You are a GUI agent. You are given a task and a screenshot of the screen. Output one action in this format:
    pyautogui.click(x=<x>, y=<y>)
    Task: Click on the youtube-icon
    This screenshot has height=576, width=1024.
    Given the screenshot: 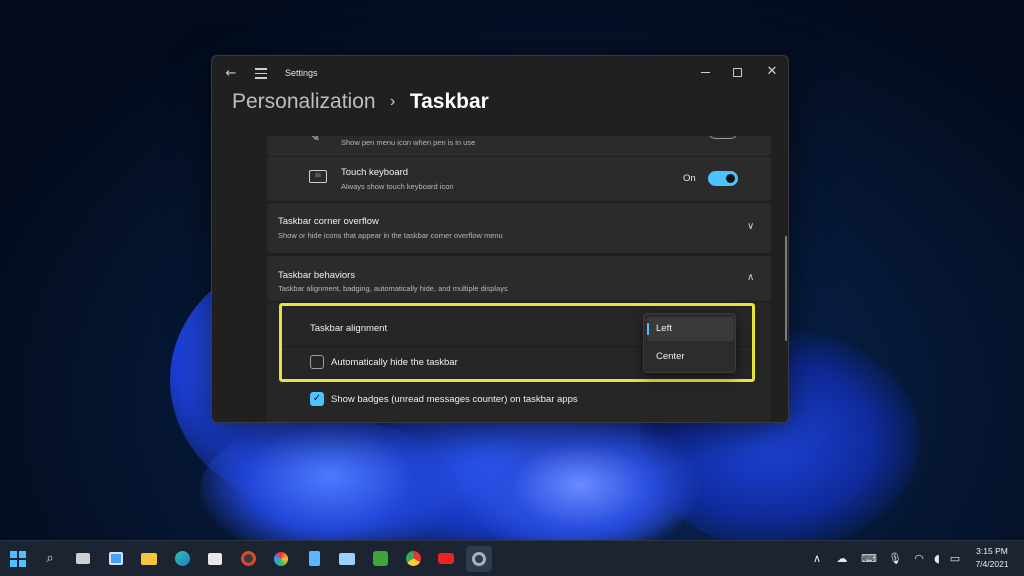 What is the action you would take?
    pyautogui.click(x=446, y=559)
    